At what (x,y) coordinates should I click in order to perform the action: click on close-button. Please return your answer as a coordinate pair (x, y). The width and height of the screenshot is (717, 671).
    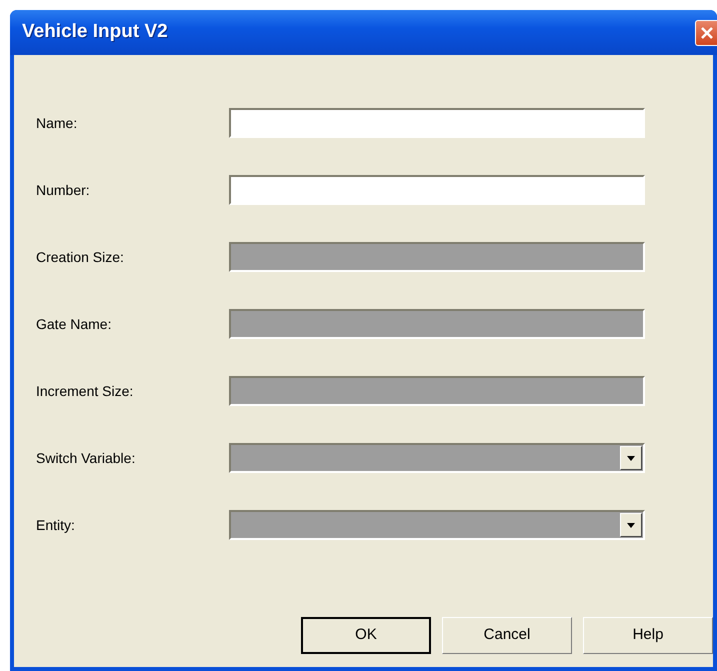
    Looking at the image, I should click on (706, 33).